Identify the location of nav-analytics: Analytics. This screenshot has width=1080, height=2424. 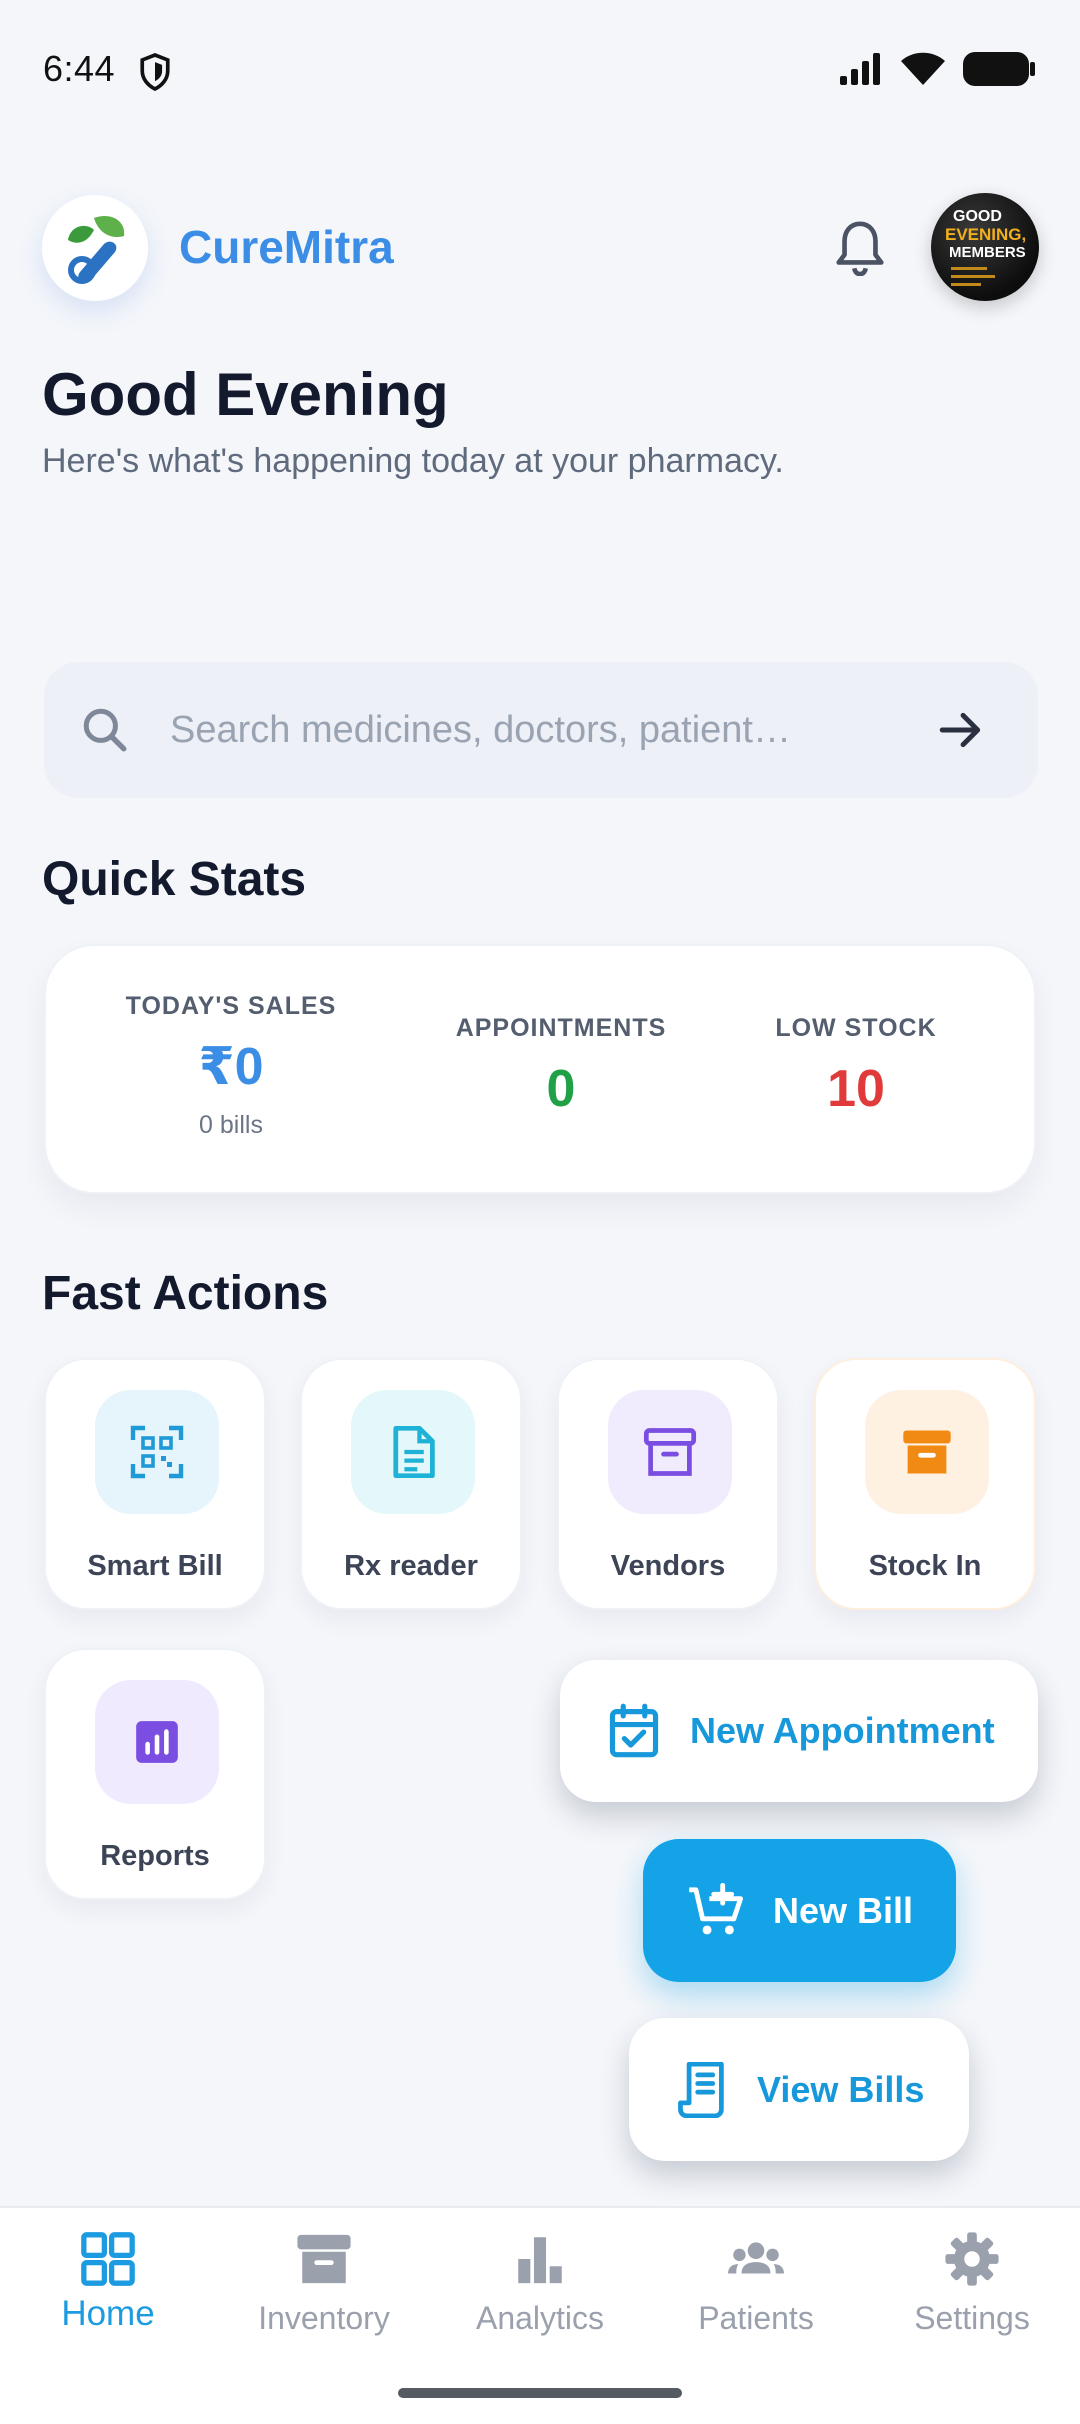
(540, 2283).